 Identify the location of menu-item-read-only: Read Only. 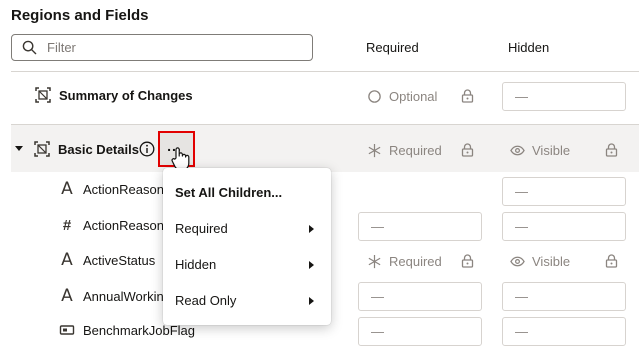
(205, 300).